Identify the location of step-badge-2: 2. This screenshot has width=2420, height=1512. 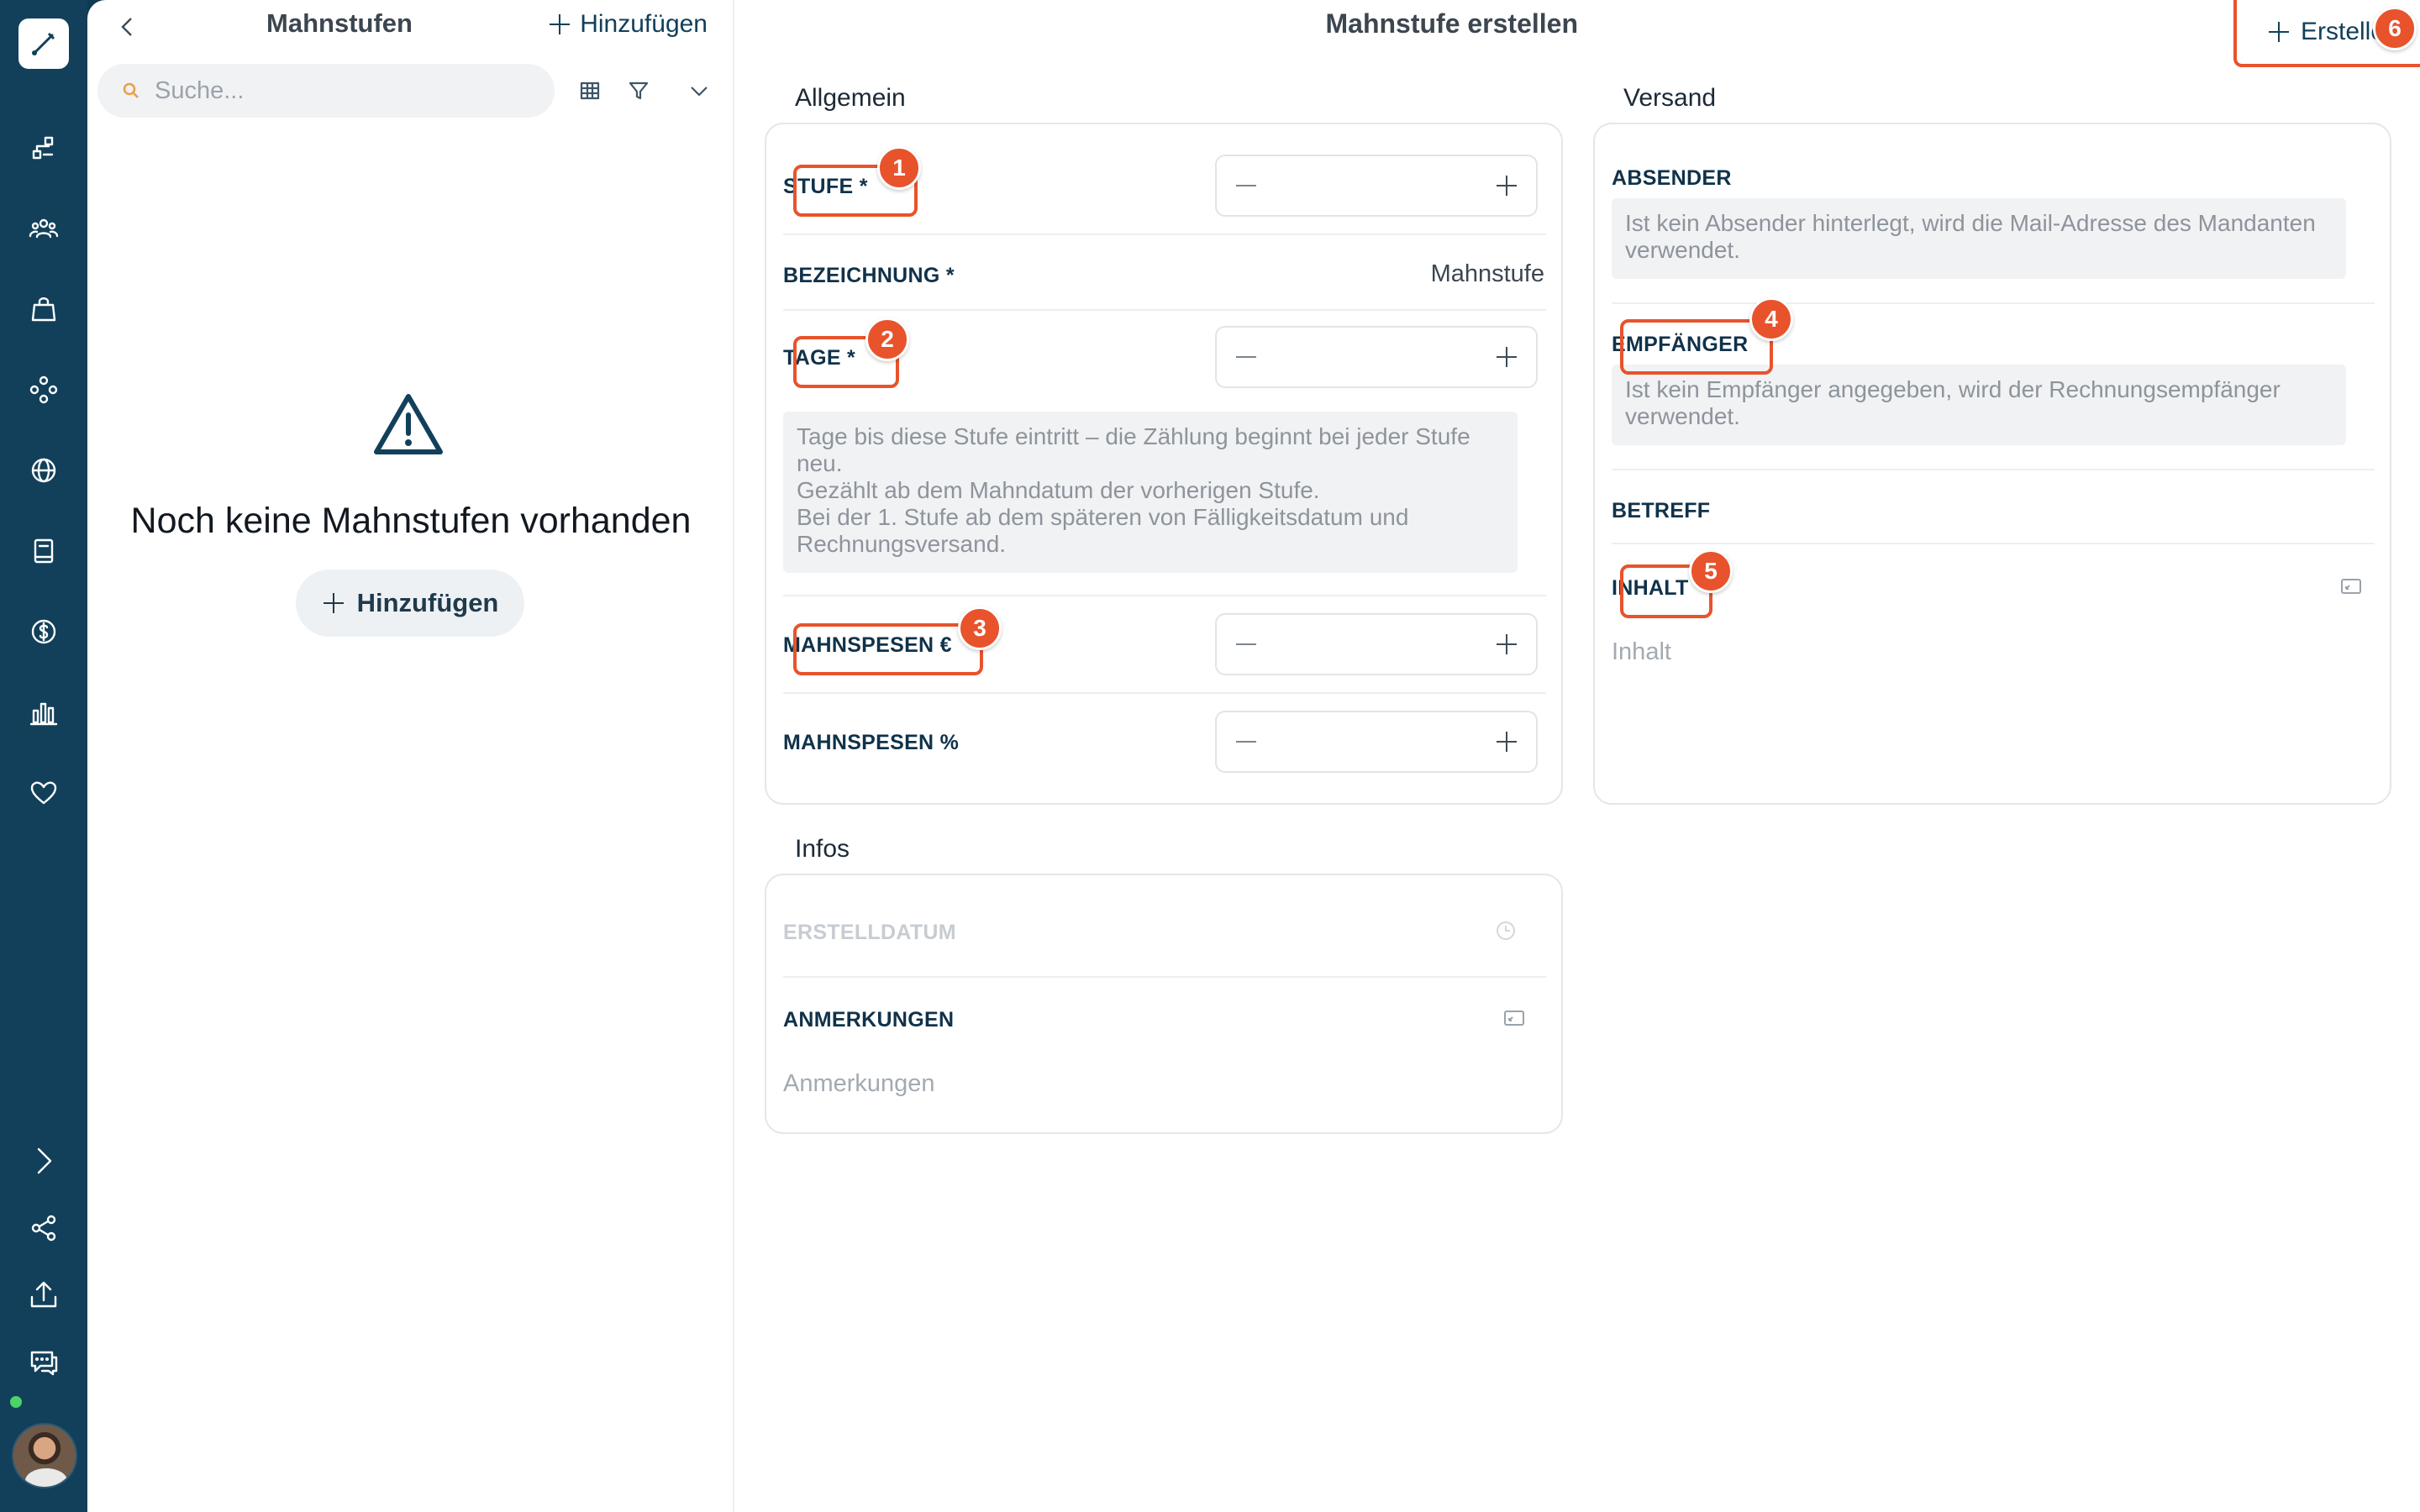
(887, 339).